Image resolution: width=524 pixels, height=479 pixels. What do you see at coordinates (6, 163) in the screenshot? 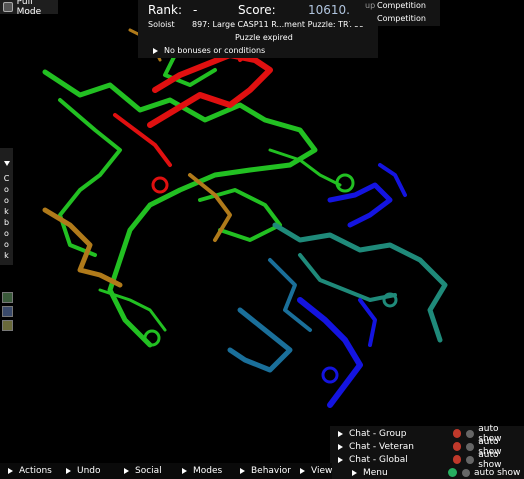
I see `collapse-arrow-icon` at bounding box center [6, 163].